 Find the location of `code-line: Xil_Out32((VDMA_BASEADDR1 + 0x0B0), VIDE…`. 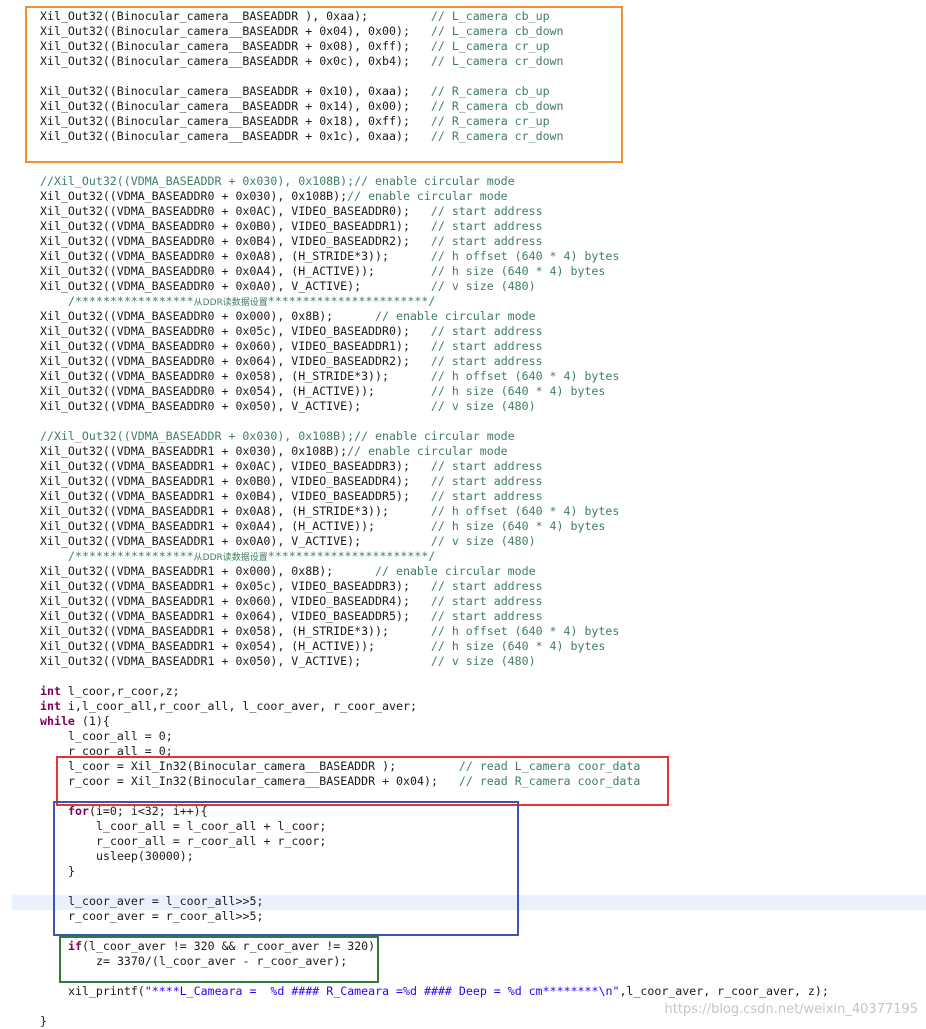

code-line: Xil_Out32((VDMA_BASEADDR1 + 0x0B0), VIDE… is located at coordinates (291, 481).